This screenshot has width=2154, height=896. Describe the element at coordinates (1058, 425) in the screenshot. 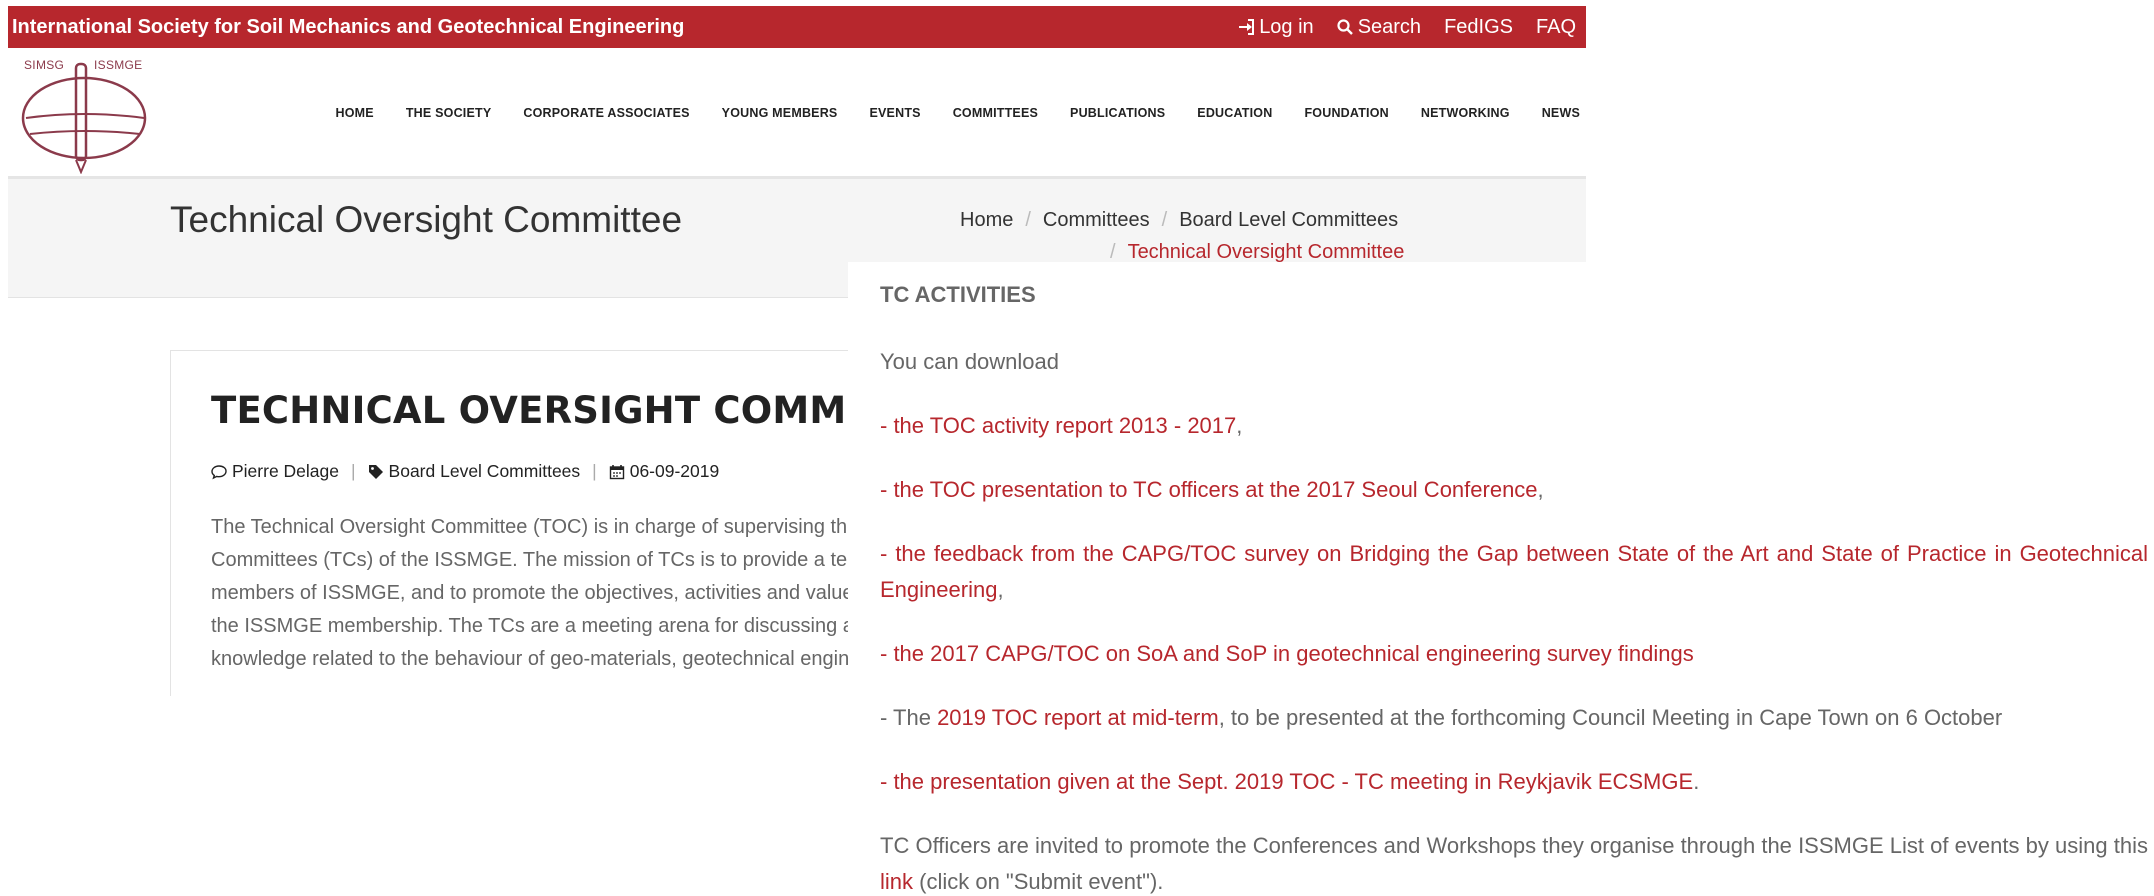

I see `toc-activity-report-link: - the TOC activity report 2013 - 2017` at that location.